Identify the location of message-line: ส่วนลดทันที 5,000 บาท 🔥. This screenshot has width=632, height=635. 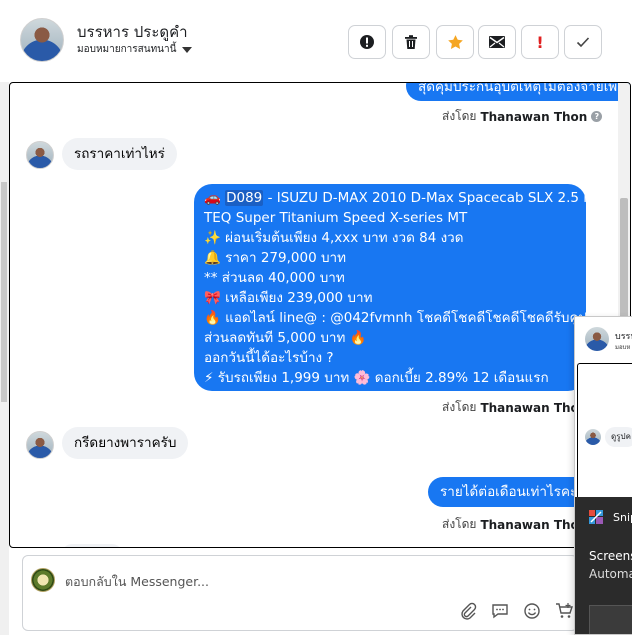
(285, 338).